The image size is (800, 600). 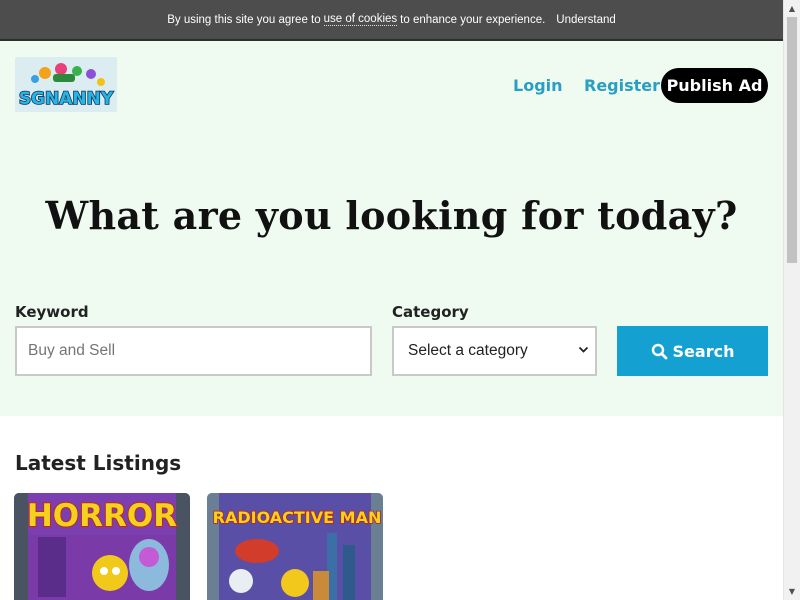 What do you see at coordinates (703, 351) in the screenshot?
I see `search-button-label: Search` at bounding box center [703, 351].